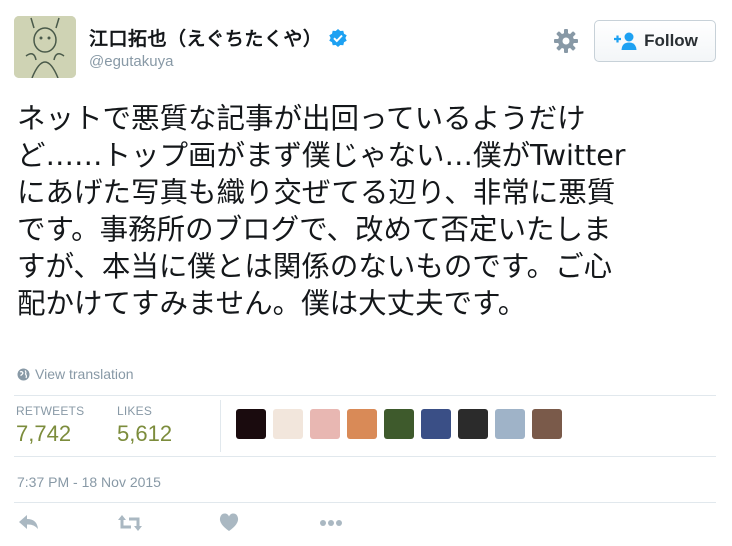 This screenshot has height=546, width=732. I want to click on follow-button: Follow, so click(655, 41).